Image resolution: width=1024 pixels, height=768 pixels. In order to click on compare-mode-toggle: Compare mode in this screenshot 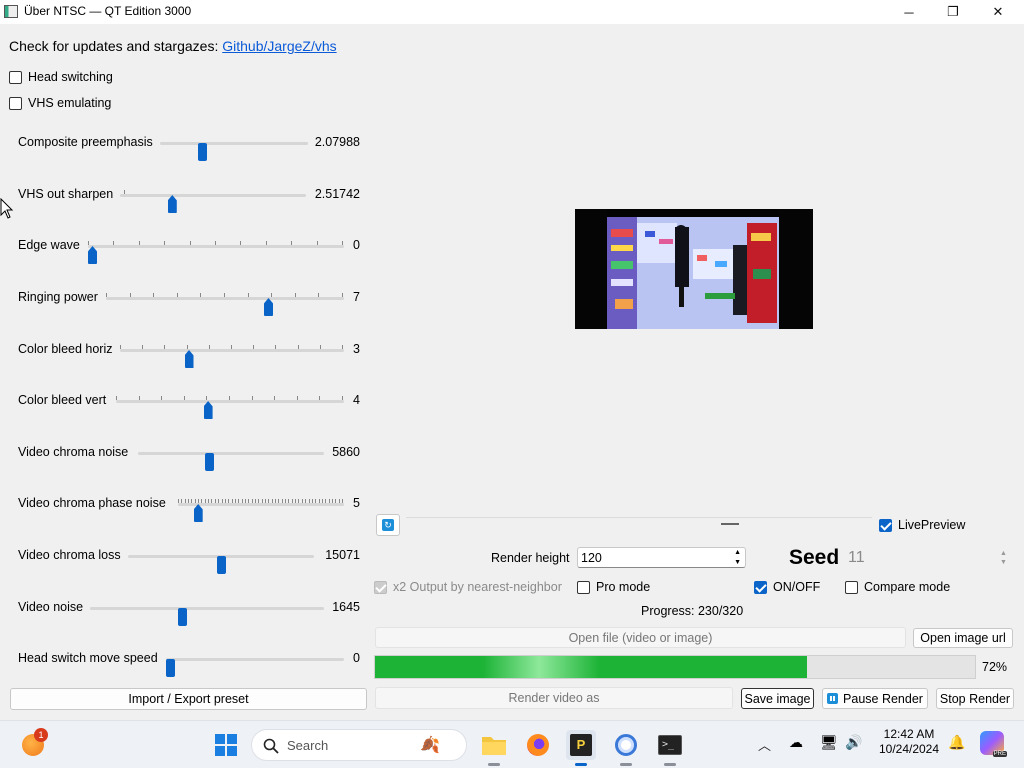, I will do `click(897, 587)`.